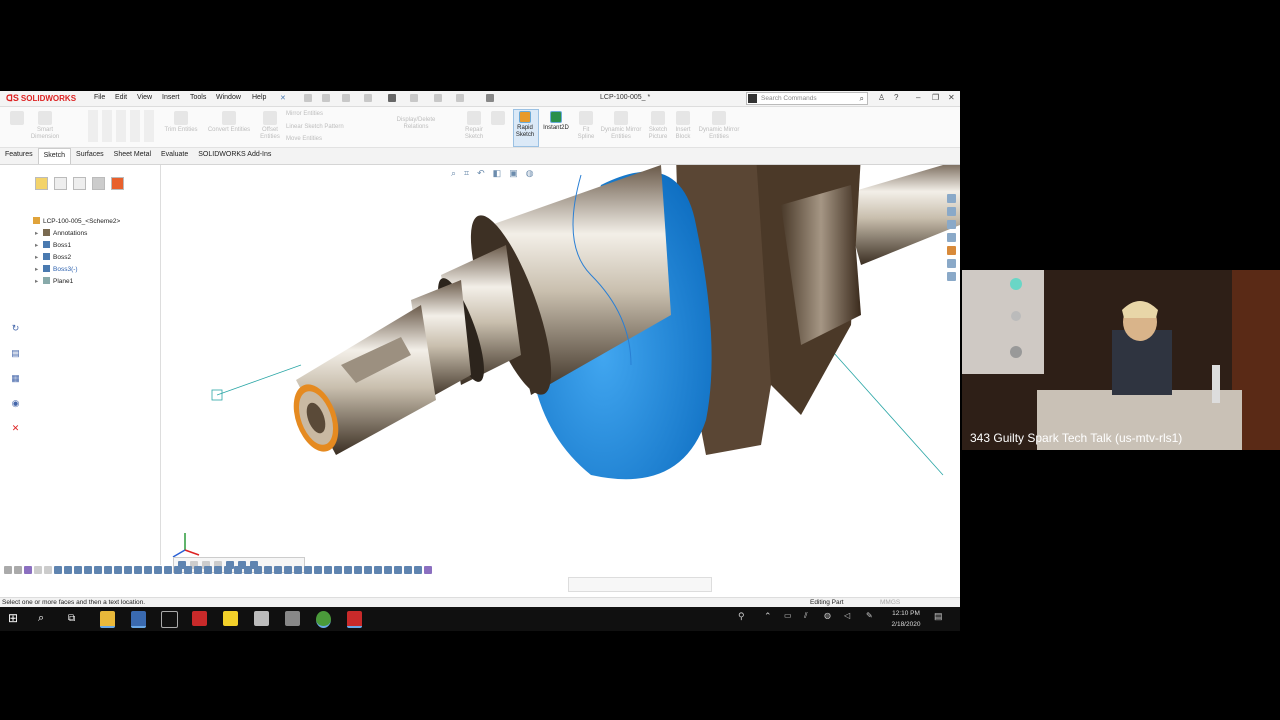  I want to click on display-manager-tab, so click(117, 183).